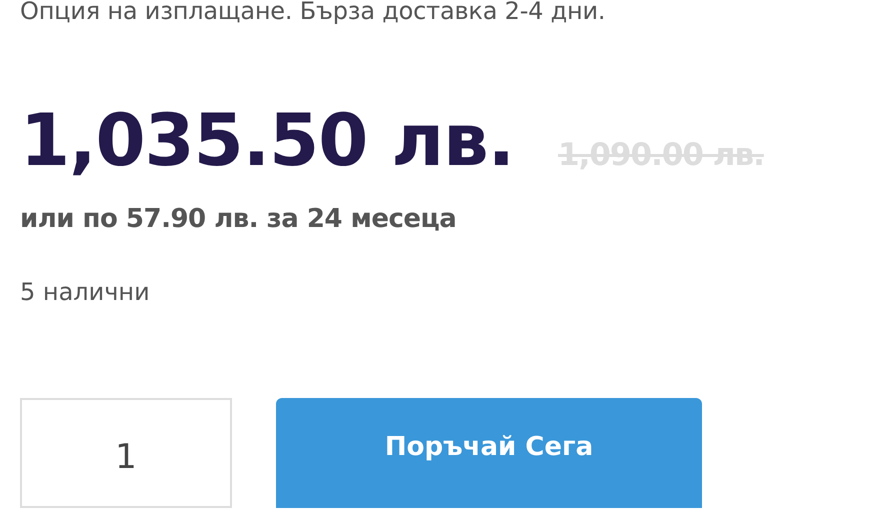  What do you see at coordinates (126, 453) in the screenshot?
I see `quantity-field: 1` at bounding box center [126, 453].